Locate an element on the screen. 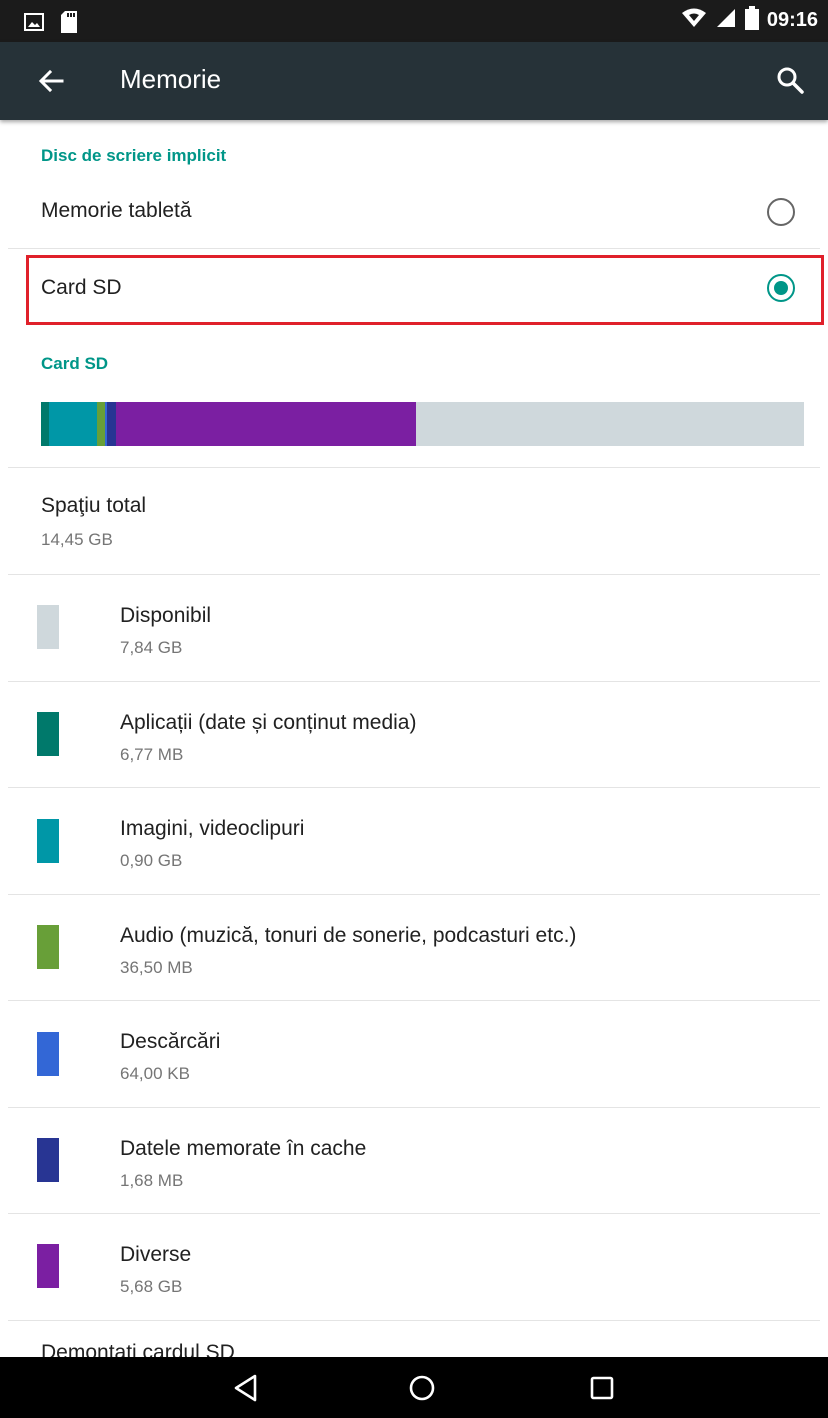 Image resolution: width=828 pixels, height=1418 pixels. page-title: Memorie is located at coordinates (171, 79).